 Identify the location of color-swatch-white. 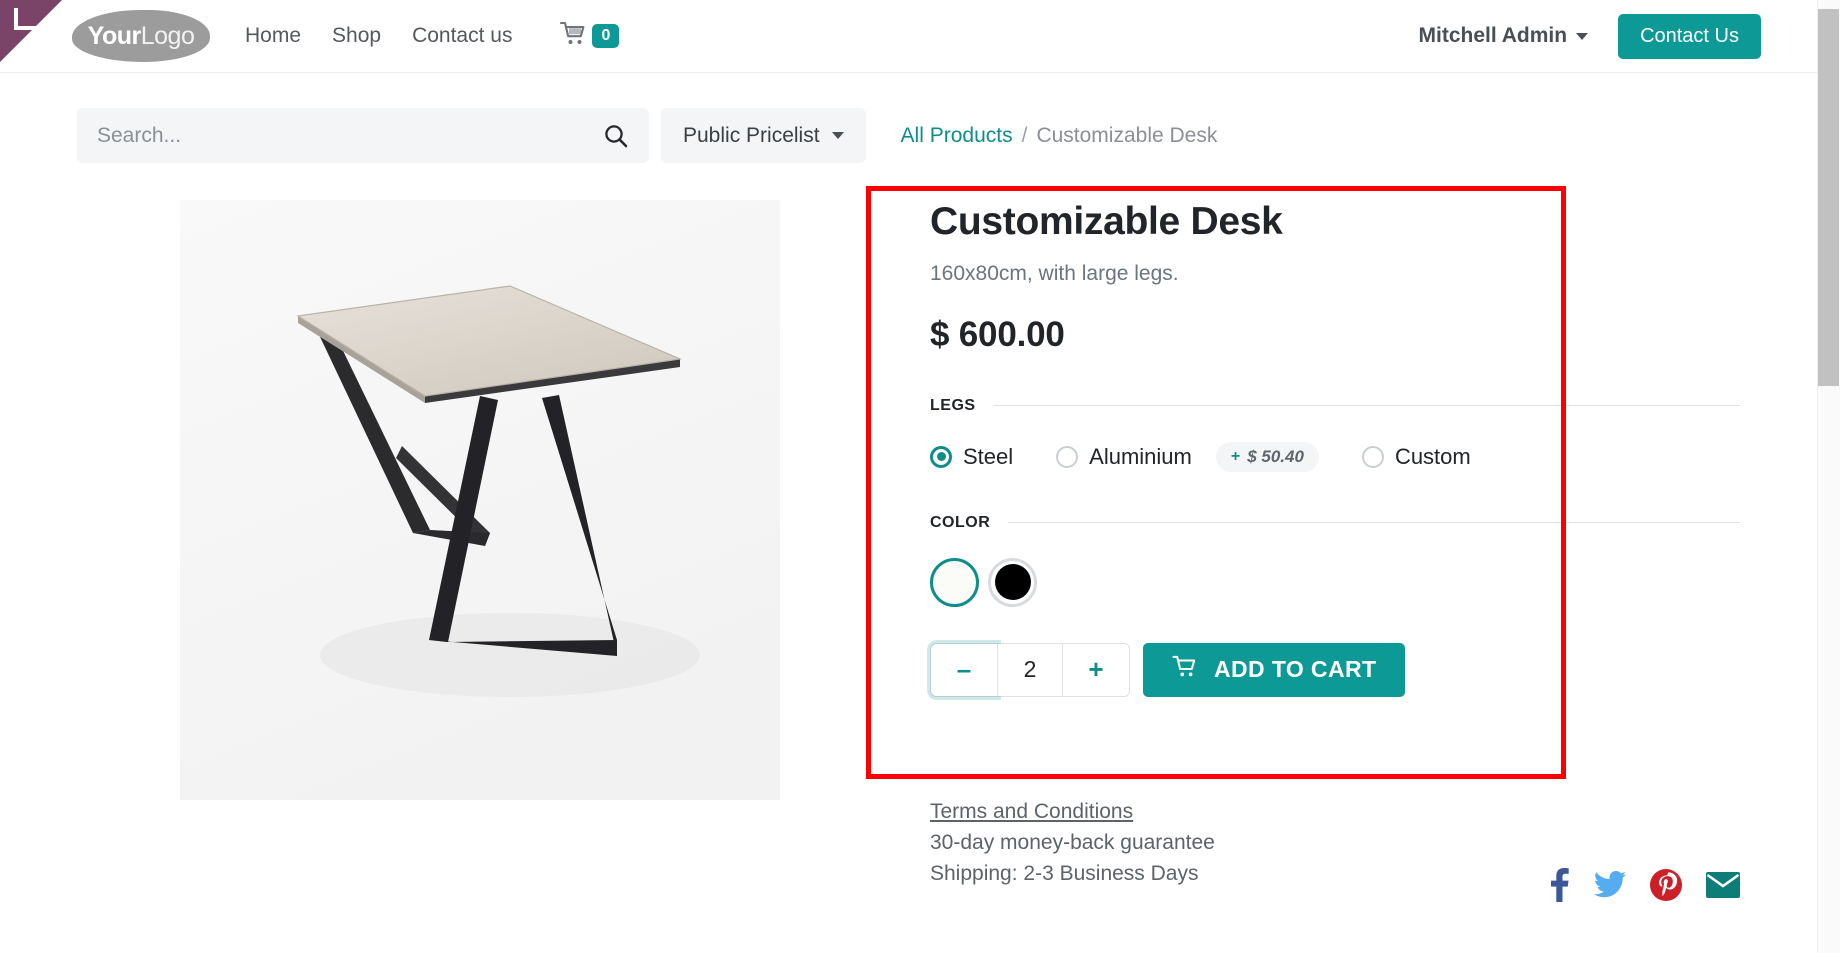
(954, 582).